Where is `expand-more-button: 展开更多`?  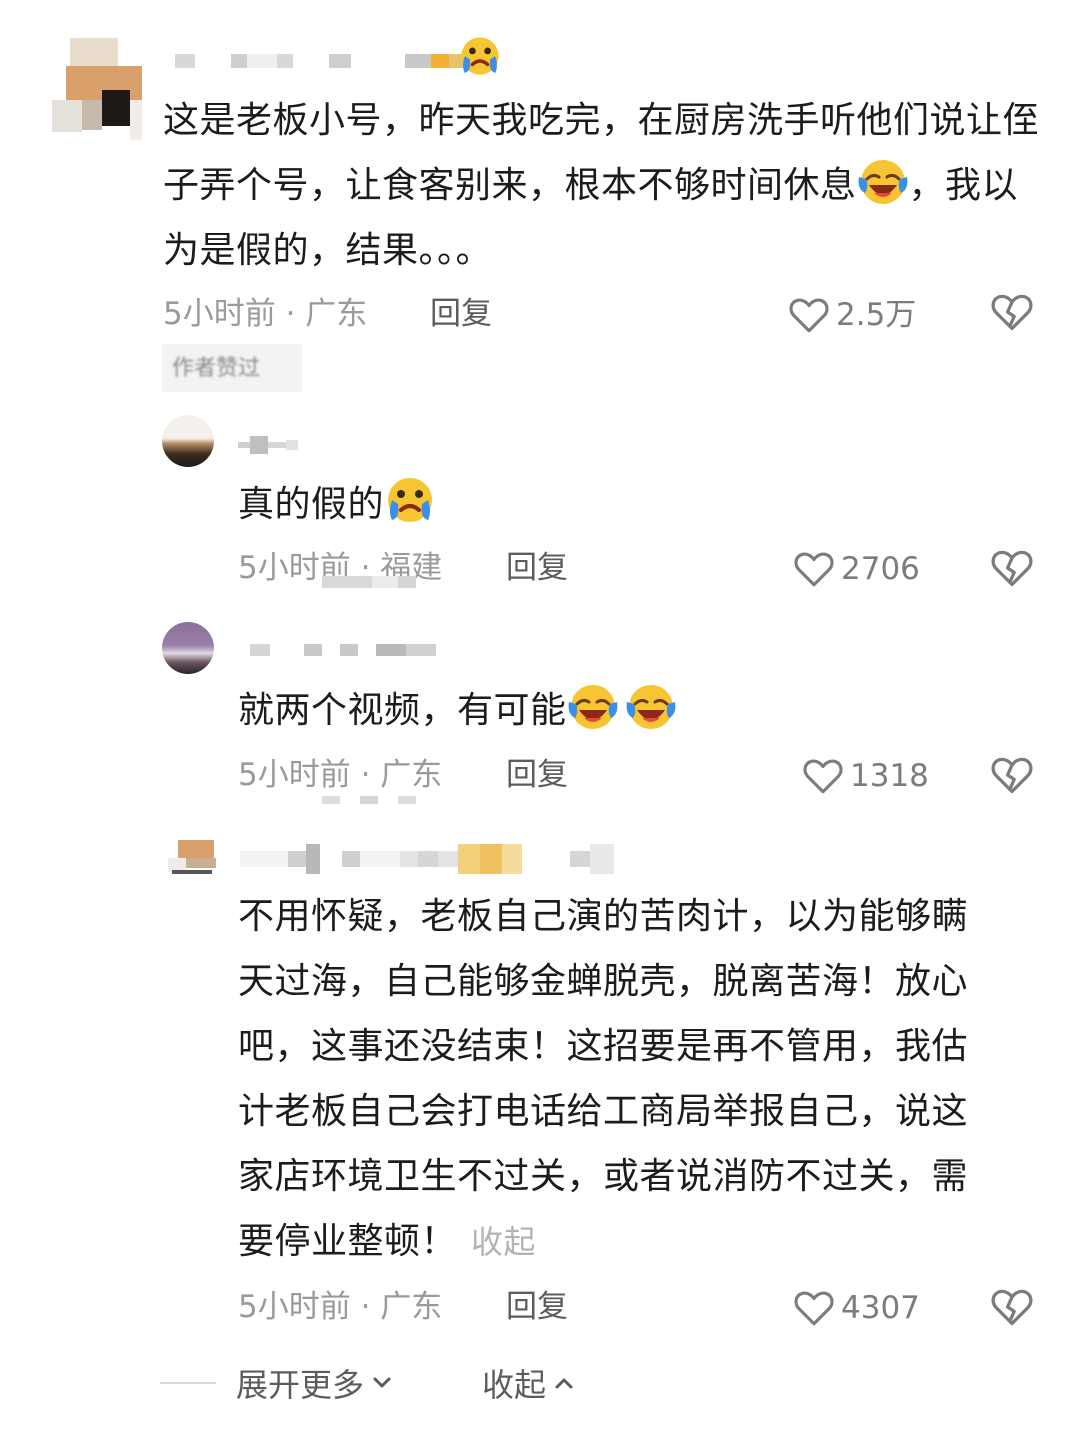 expand-more-button: 展开更多 is located at coordinates (316, 1383).